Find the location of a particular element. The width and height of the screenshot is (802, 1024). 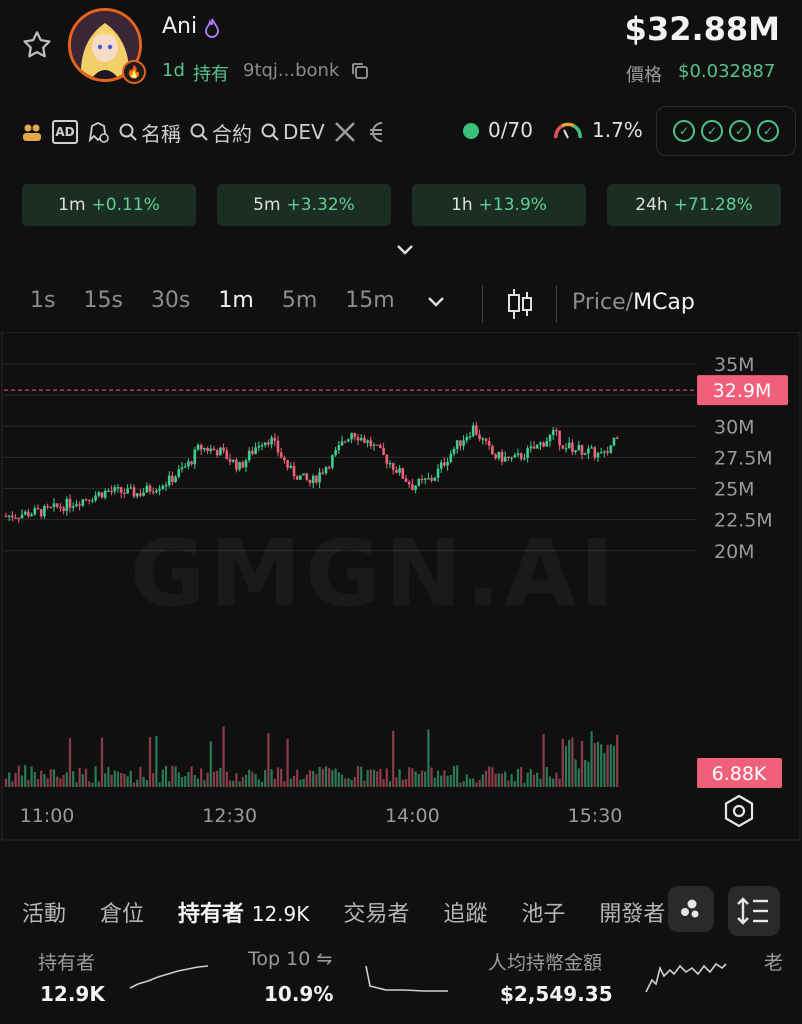

price-mcap-toggle: Price/MCap is located at coordinates (633, 302).